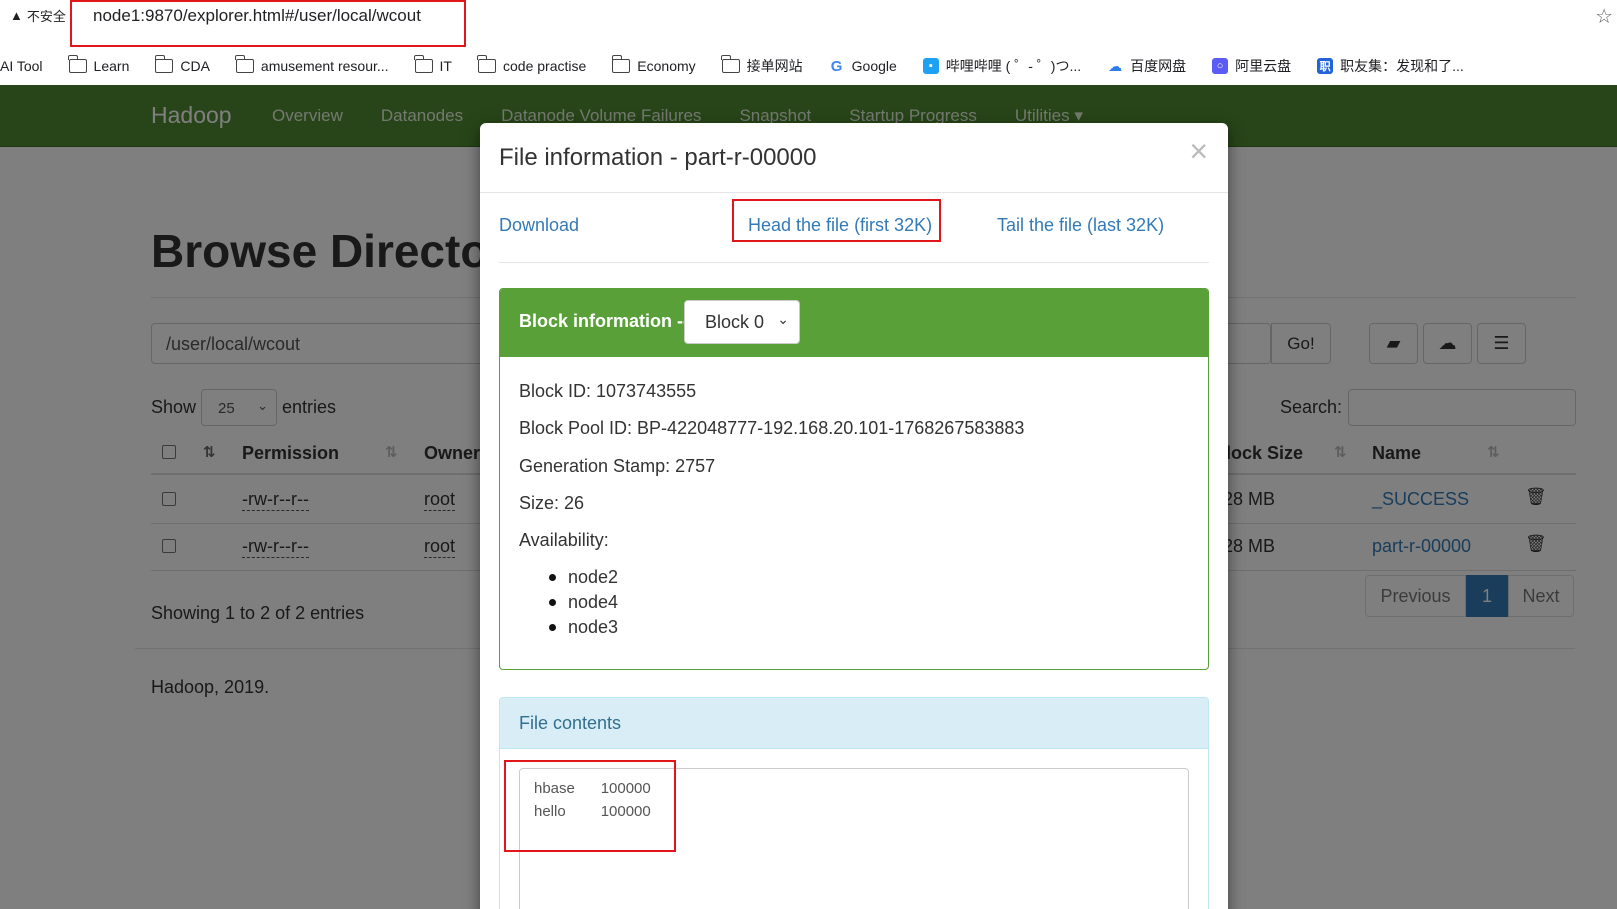  Describe the element at coordinates (1198, 151) in the screenshot. I see `close-icon: ×` at that location.